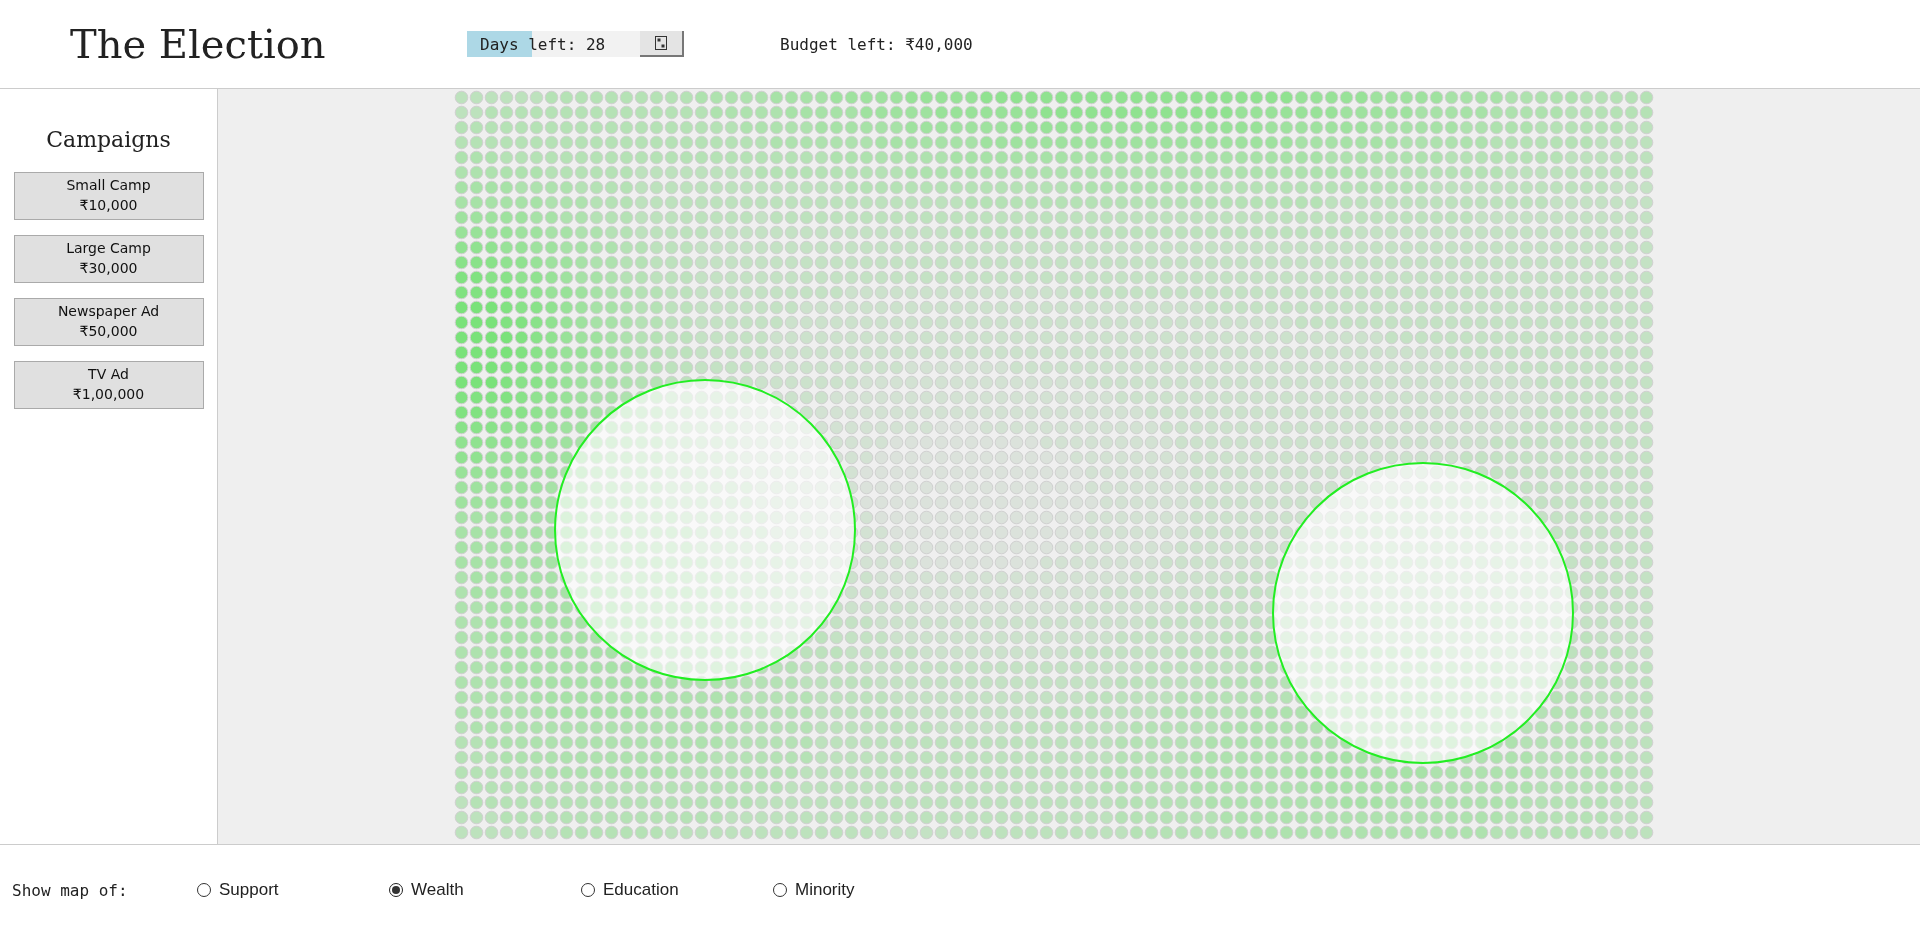  I want to click on sidebar-title: Campaigns, so click(108, 139).